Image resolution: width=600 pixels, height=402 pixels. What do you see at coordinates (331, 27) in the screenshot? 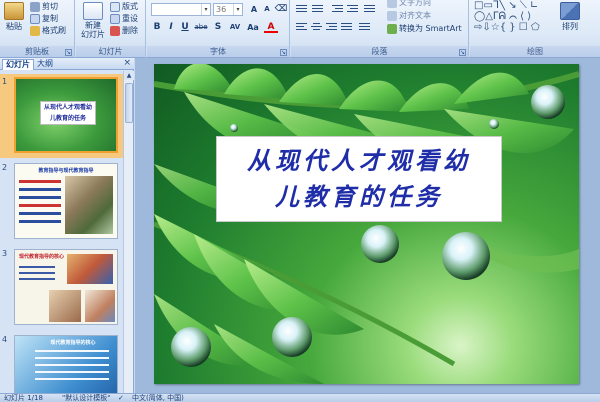
I see `align-right-icon` at bounding box center [331, 27].